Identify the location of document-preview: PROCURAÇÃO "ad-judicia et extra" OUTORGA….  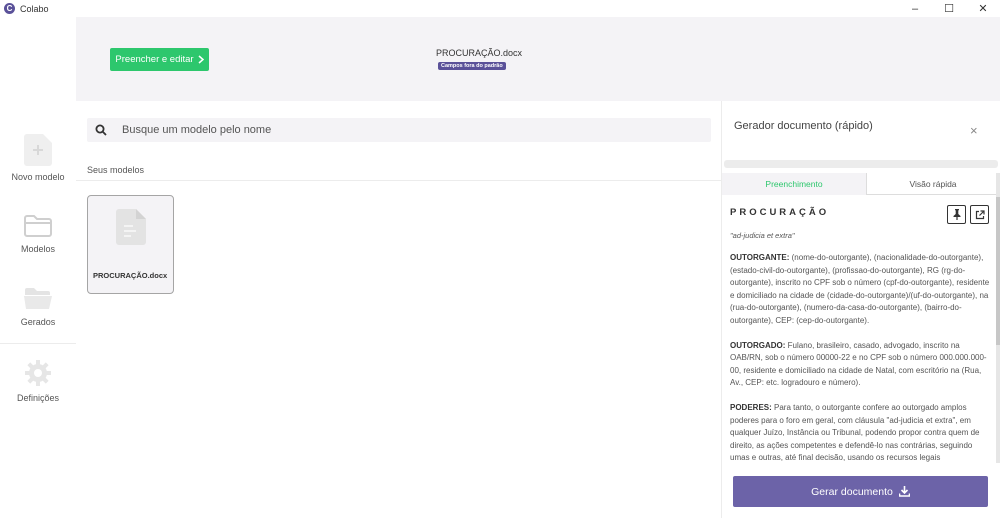
(862, 334).